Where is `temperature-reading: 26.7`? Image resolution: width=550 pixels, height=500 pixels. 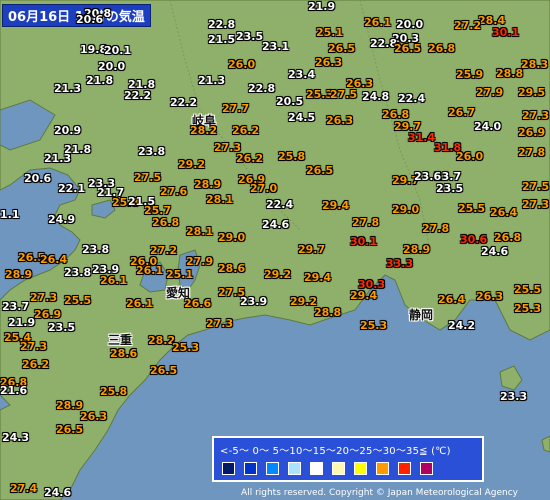 temperature-reading: 26.7 is located at coordinates (462, 112).